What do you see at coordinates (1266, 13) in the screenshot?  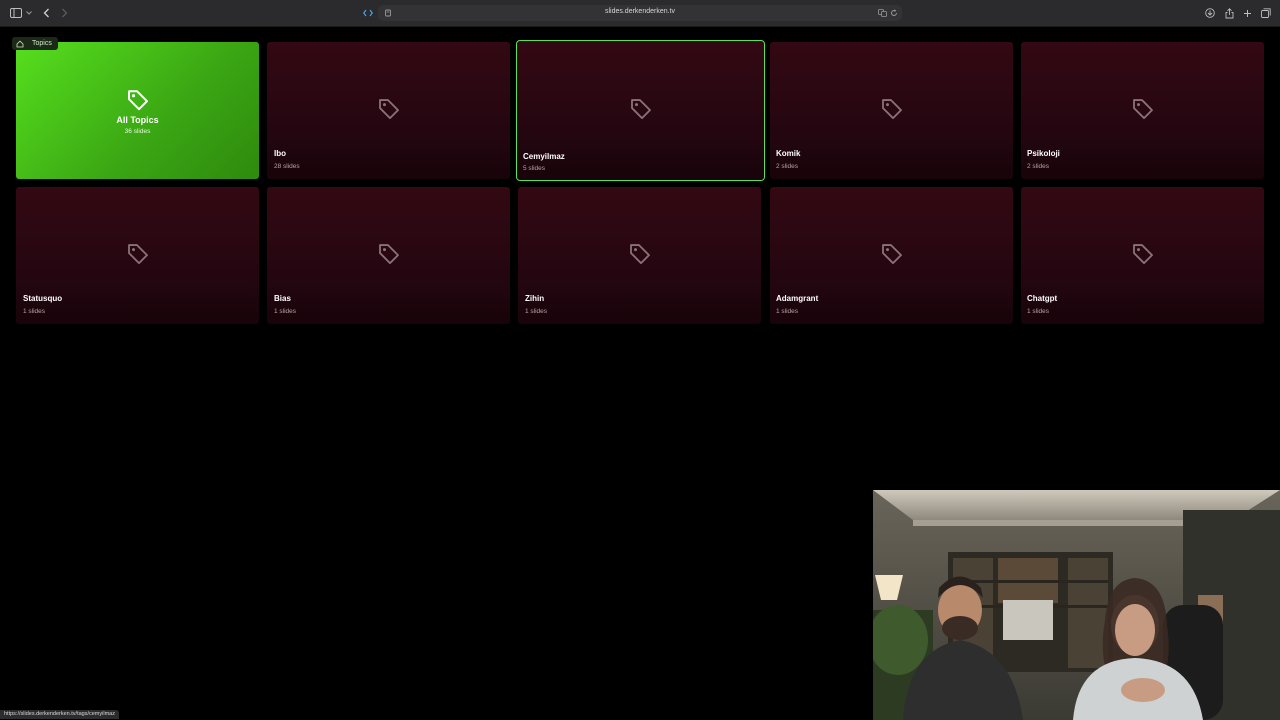 I see `tab-overview-icon` at bounding box center [1266, 13].